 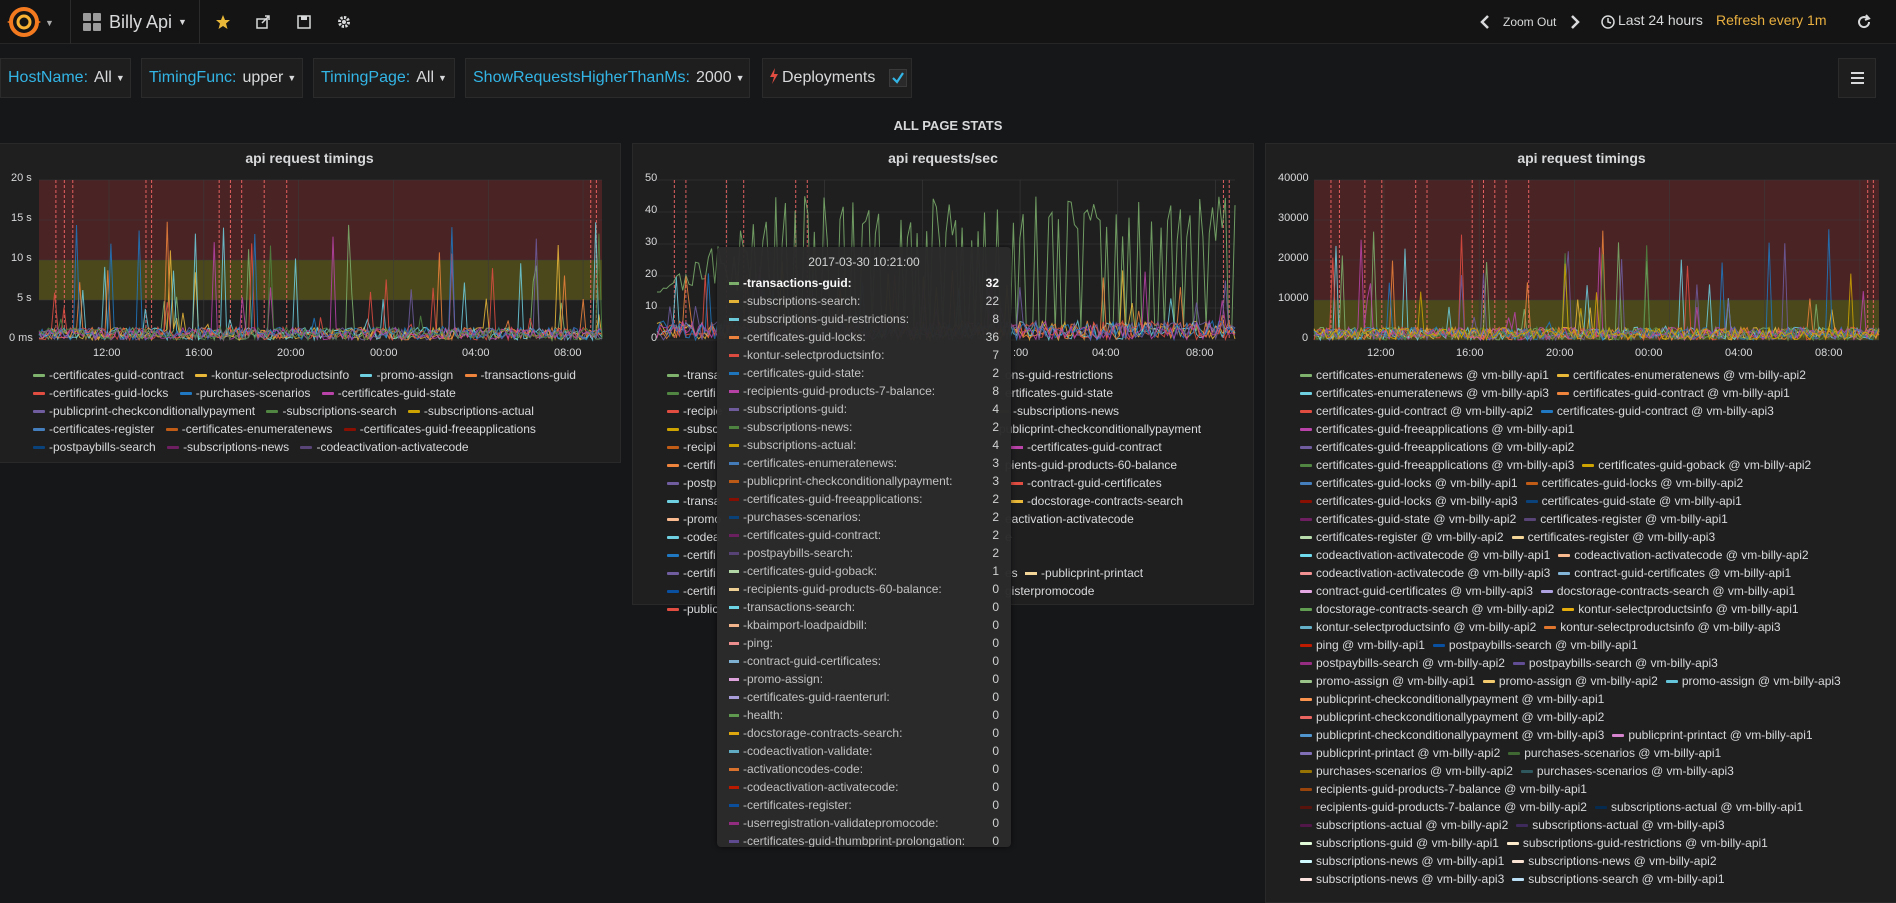 What do you see at coordinates (1133, 501) in the screenshot?
I see `legend-item: -docstorage-contracts-search` at bounding box center [1133, 501].